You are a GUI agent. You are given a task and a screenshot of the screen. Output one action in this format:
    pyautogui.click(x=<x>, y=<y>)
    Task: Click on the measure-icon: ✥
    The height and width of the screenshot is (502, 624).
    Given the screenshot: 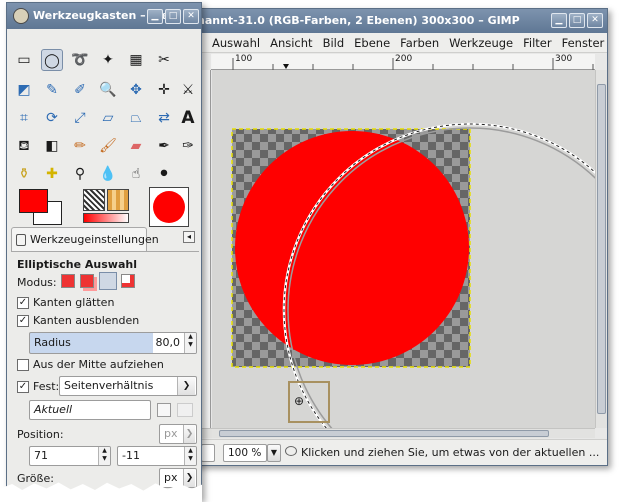 What is the action you would take?
    pyautogui.click(x=136, y=90)
    